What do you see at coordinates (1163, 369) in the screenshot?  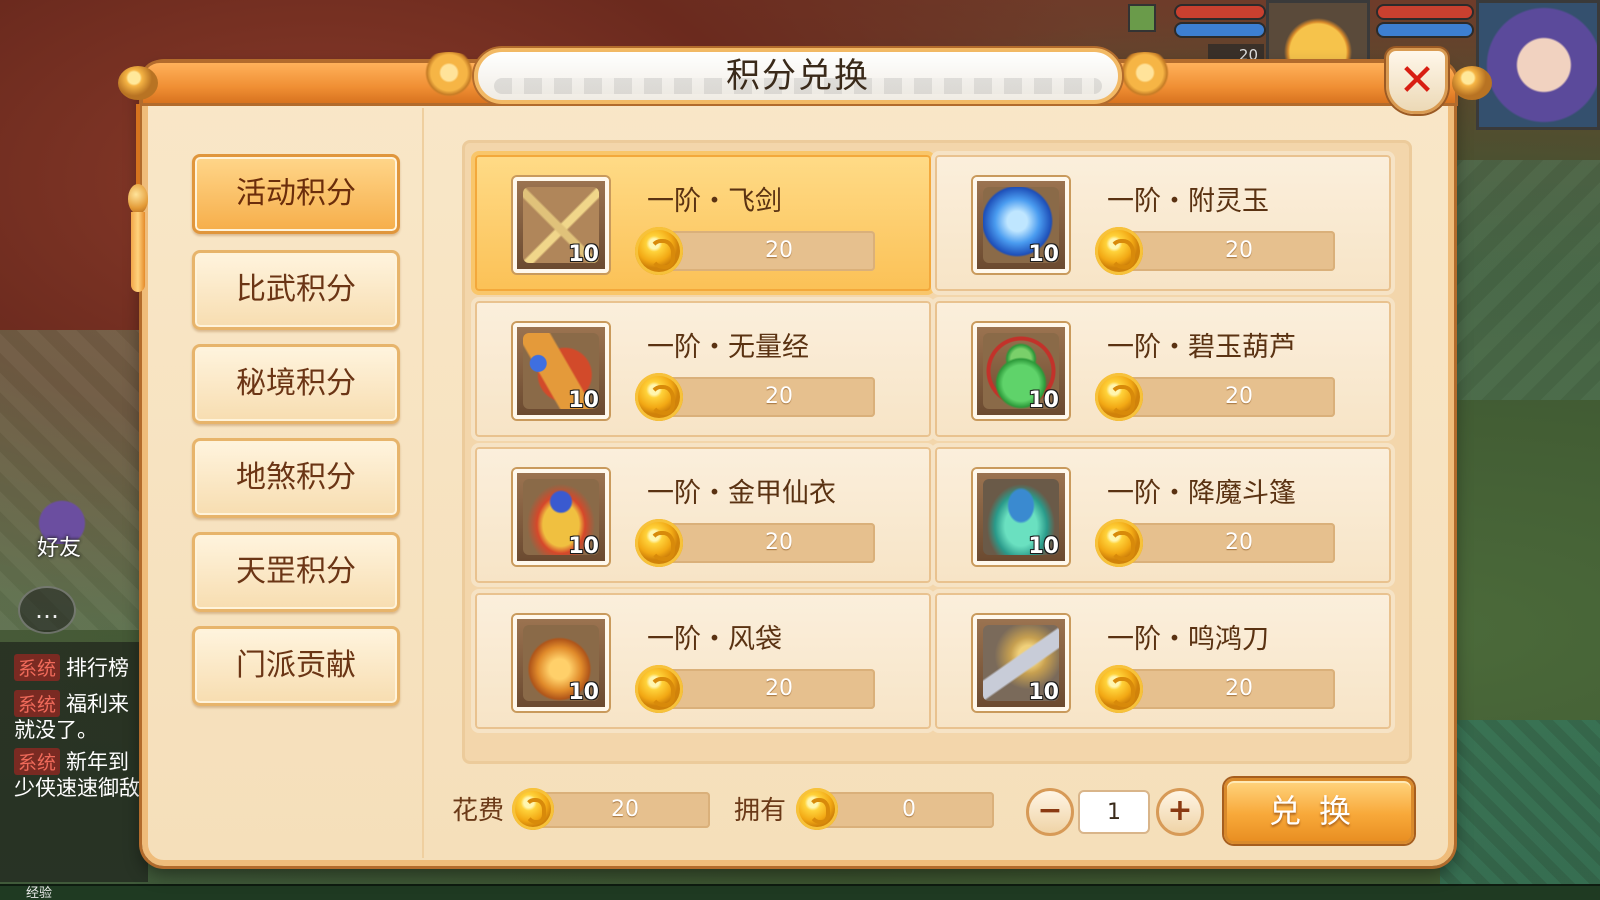 I see `item-card: 10 一阶・碧玉葫芦 20` at bounding box center [1163, 369].